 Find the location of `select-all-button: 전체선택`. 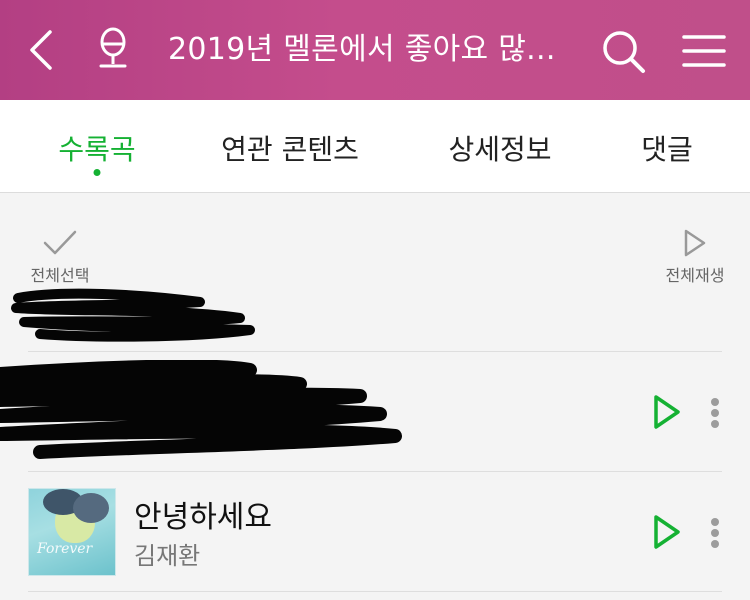

select-all-button: 전체선택 is located at coordinates (60, 253).